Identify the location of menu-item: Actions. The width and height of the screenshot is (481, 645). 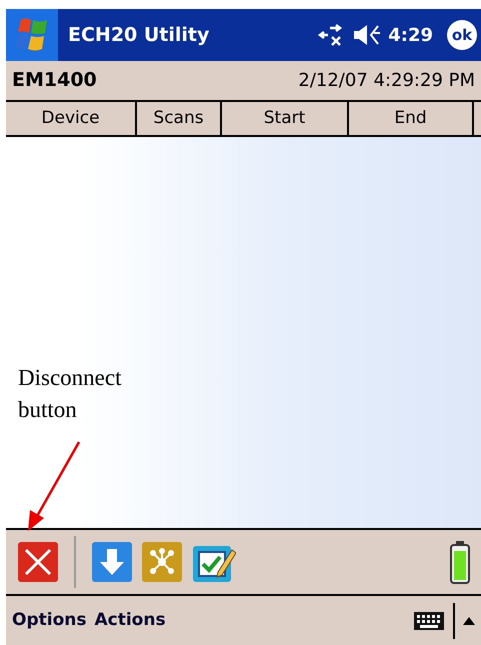
(130, 621).